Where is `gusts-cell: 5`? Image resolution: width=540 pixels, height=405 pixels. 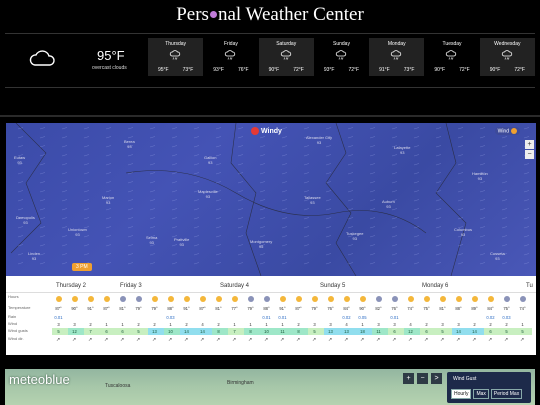 gusts-cell: 5 is located at coordinates (58, 331).